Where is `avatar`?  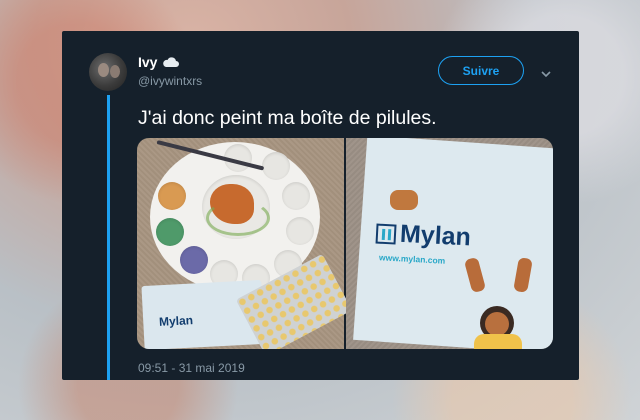 avatar is located at coordinates (108, 72).